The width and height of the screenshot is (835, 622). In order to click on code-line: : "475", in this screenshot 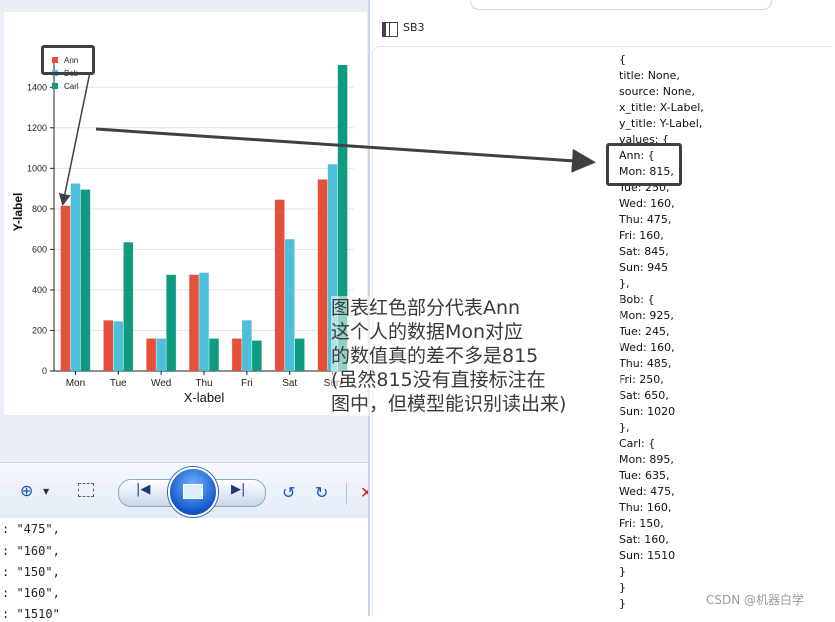, I will do `click(31, 529)`.